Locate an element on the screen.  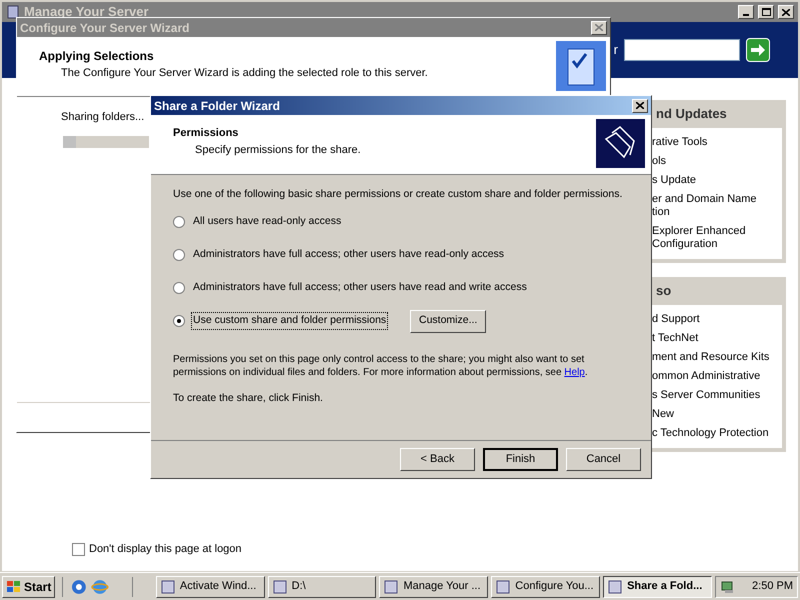
taskbar-button: D:\ is located at coordinates (322, 587).